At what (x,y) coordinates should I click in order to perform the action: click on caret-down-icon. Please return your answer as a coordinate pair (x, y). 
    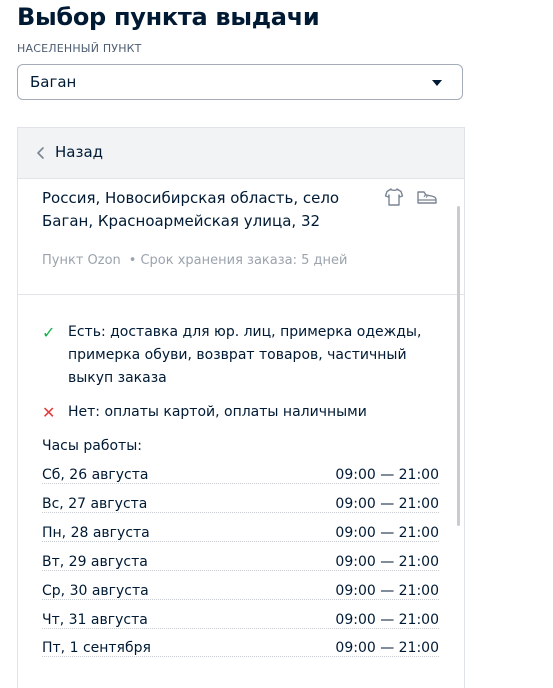
    Looking at the image, I should click on (437, 83).